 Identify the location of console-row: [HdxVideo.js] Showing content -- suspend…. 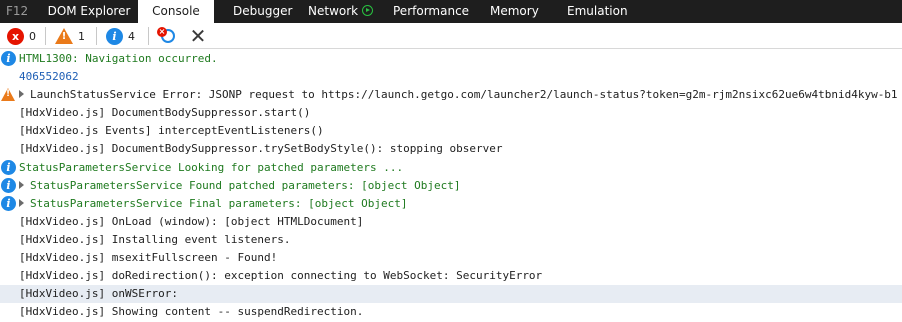
(451, 312).